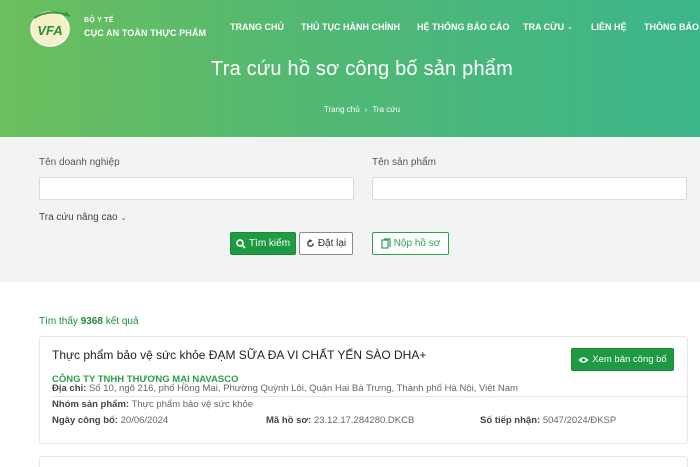 This screenshot has height=467, width=700. I want to click on publish-date-label: Ngày công bố:, so click(85, 420).